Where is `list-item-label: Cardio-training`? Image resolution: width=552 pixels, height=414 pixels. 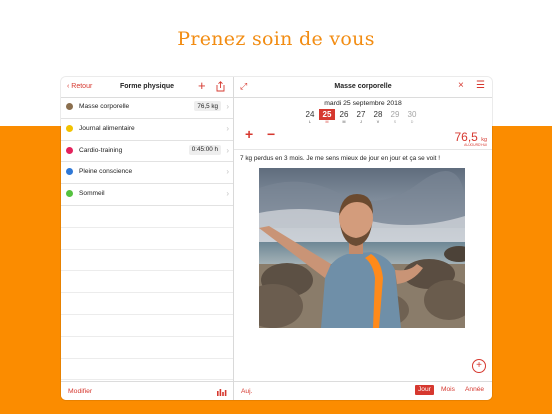
list-item-label: Cardio-training is located at coordinates (101, 150).